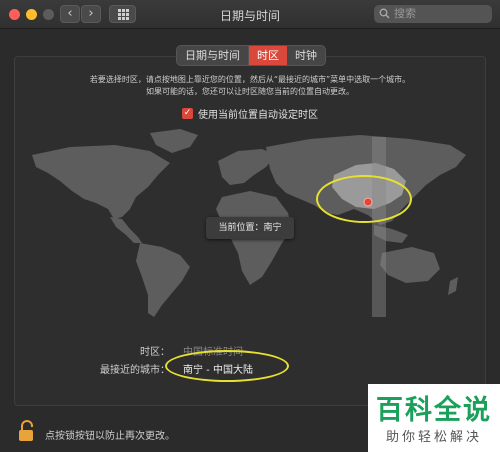 This screenshot has height=452, width=500. I want to click on watermark-logo: 百科全说 助你轻松解决, so click(434, 418).